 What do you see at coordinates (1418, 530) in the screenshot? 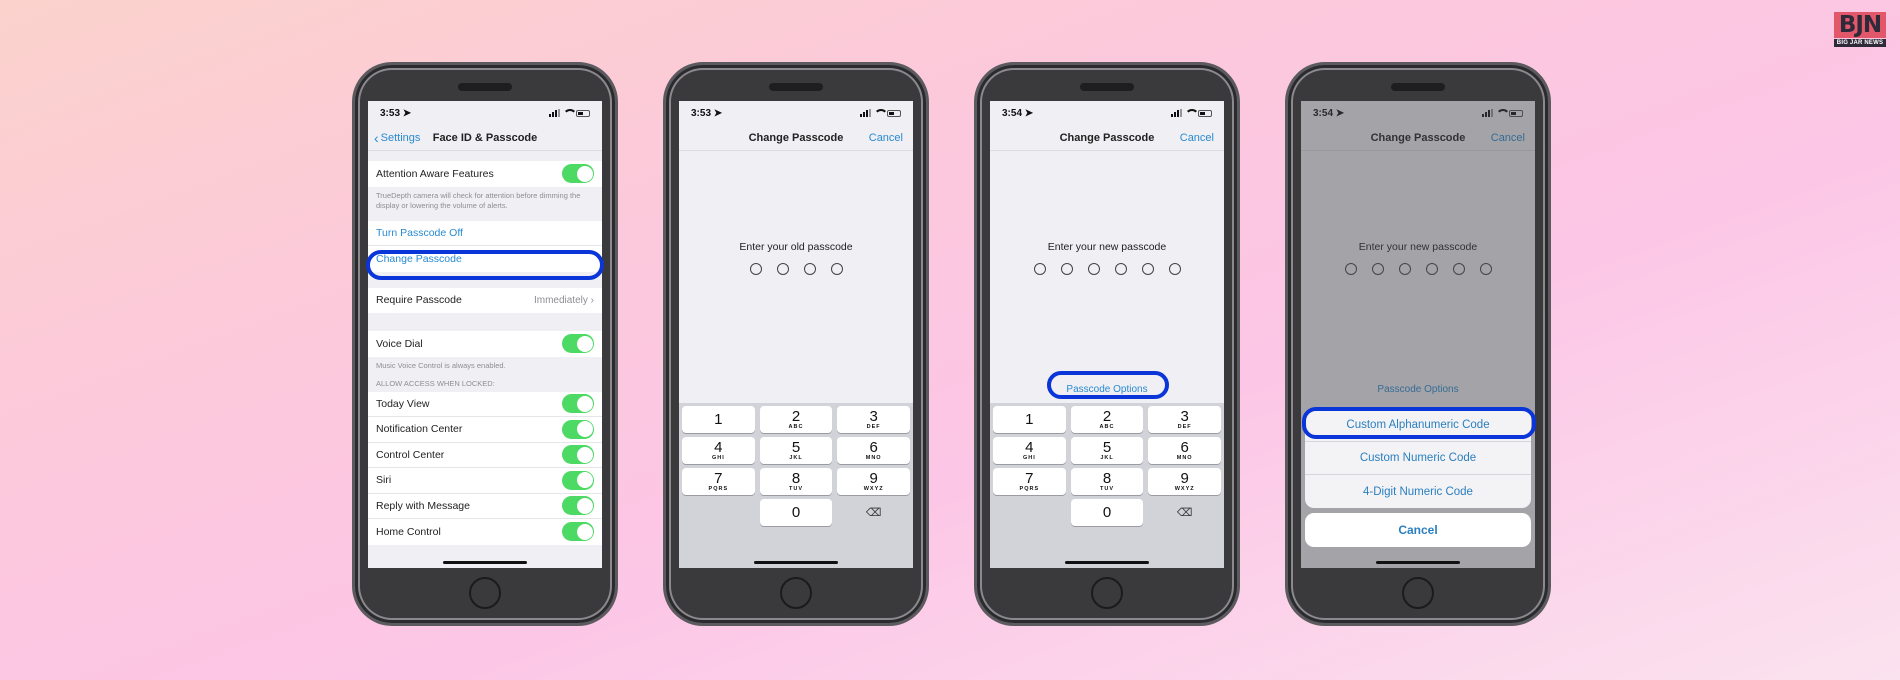
I see `sheet-cancel-button: Cancel` at bounding box center [1418, 530].